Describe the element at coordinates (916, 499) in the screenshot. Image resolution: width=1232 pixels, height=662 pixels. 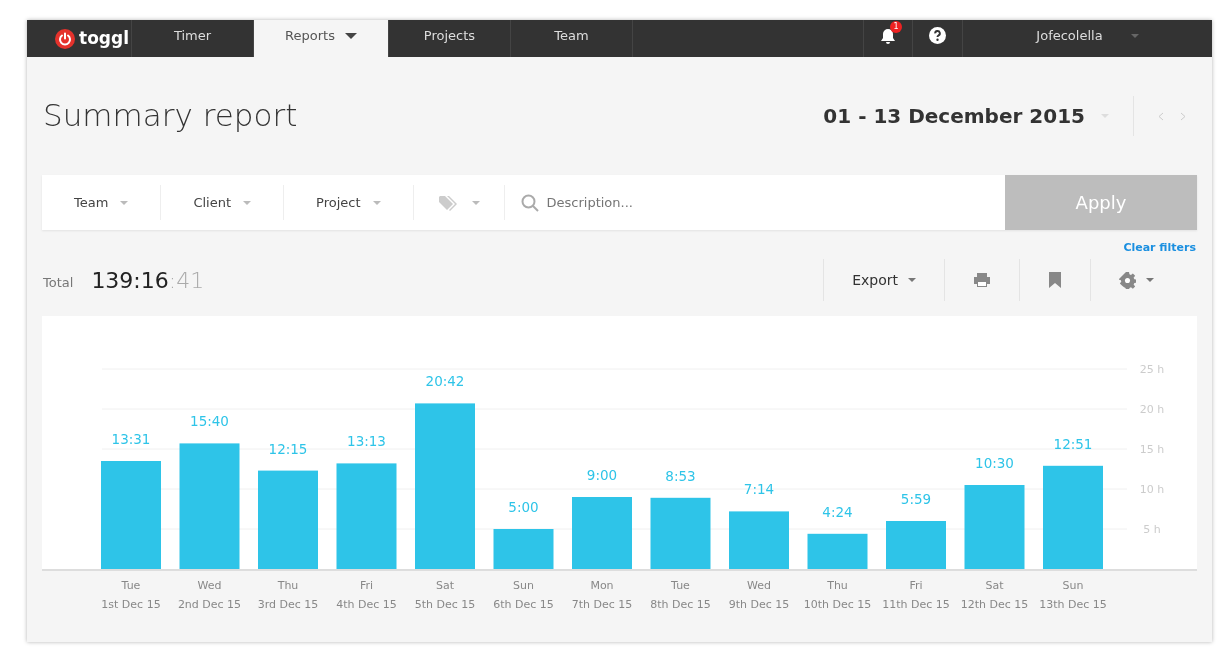
I see `value-label: 5:59` at that location.